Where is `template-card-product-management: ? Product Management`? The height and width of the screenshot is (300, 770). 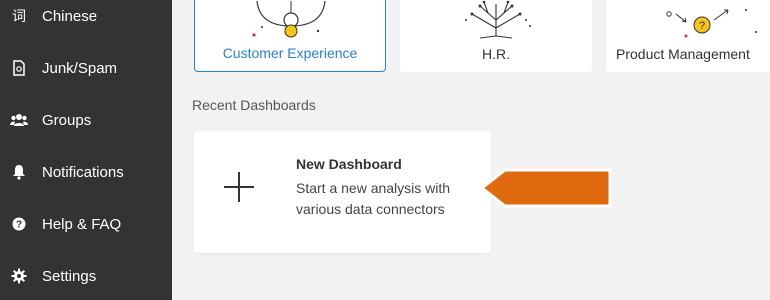 template-card-product-management: ? Product Management is located at coordinates (688, 36).